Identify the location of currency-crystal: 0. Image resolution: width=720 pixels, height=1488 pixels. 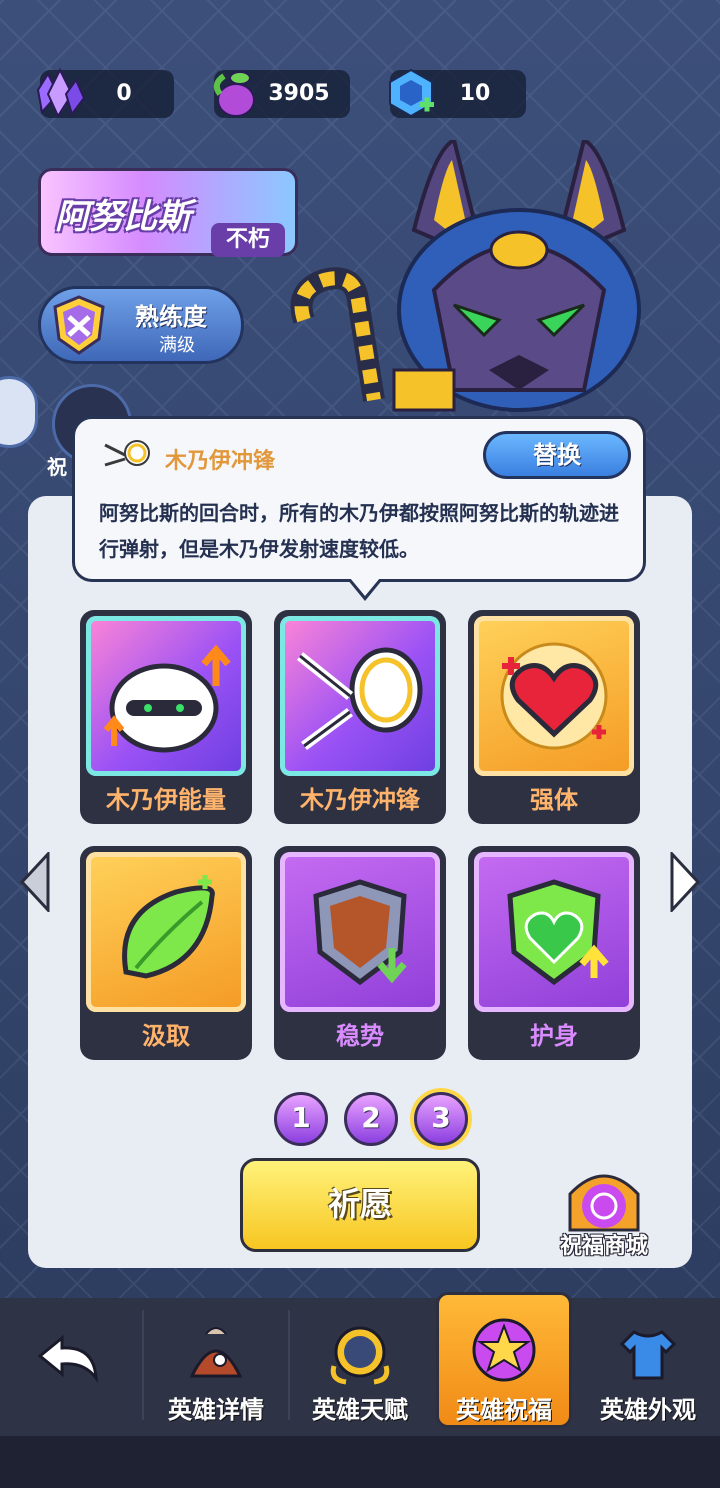
(105, 93).